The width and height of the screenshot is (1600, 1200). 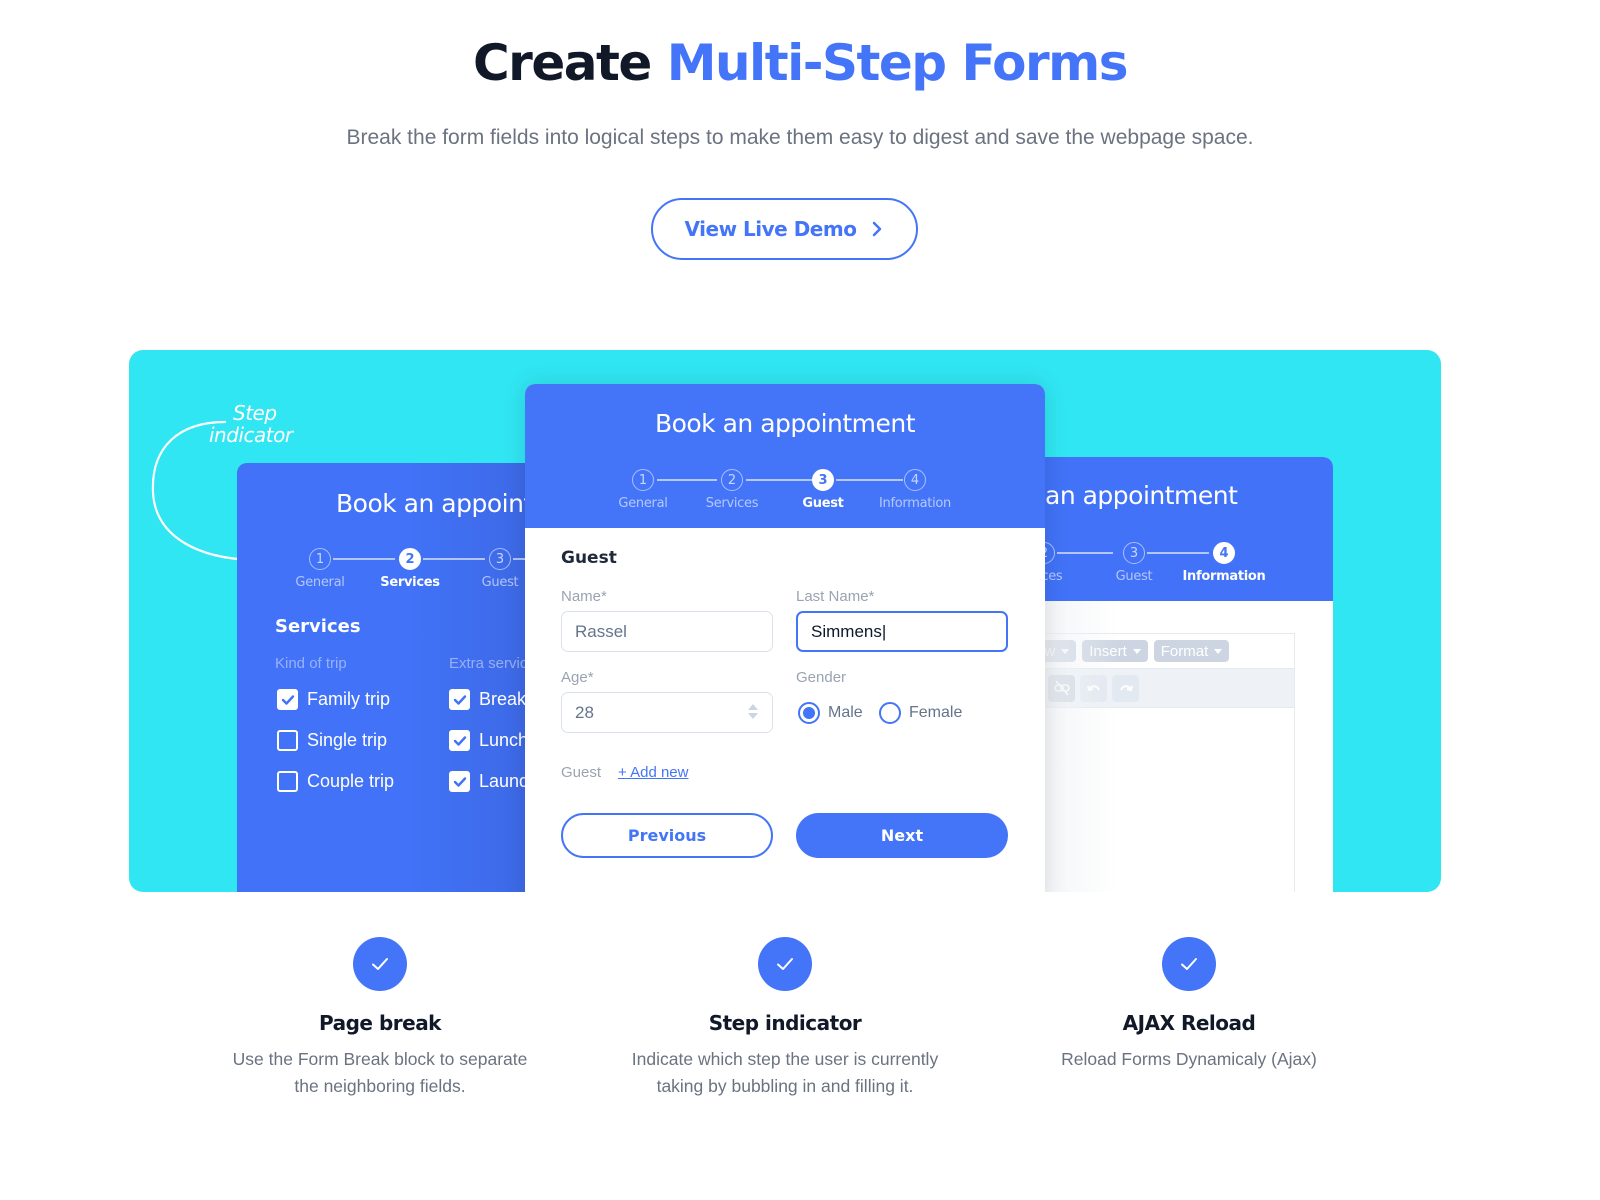 I want to click on redo-icon, so click(x=1126, y=688).